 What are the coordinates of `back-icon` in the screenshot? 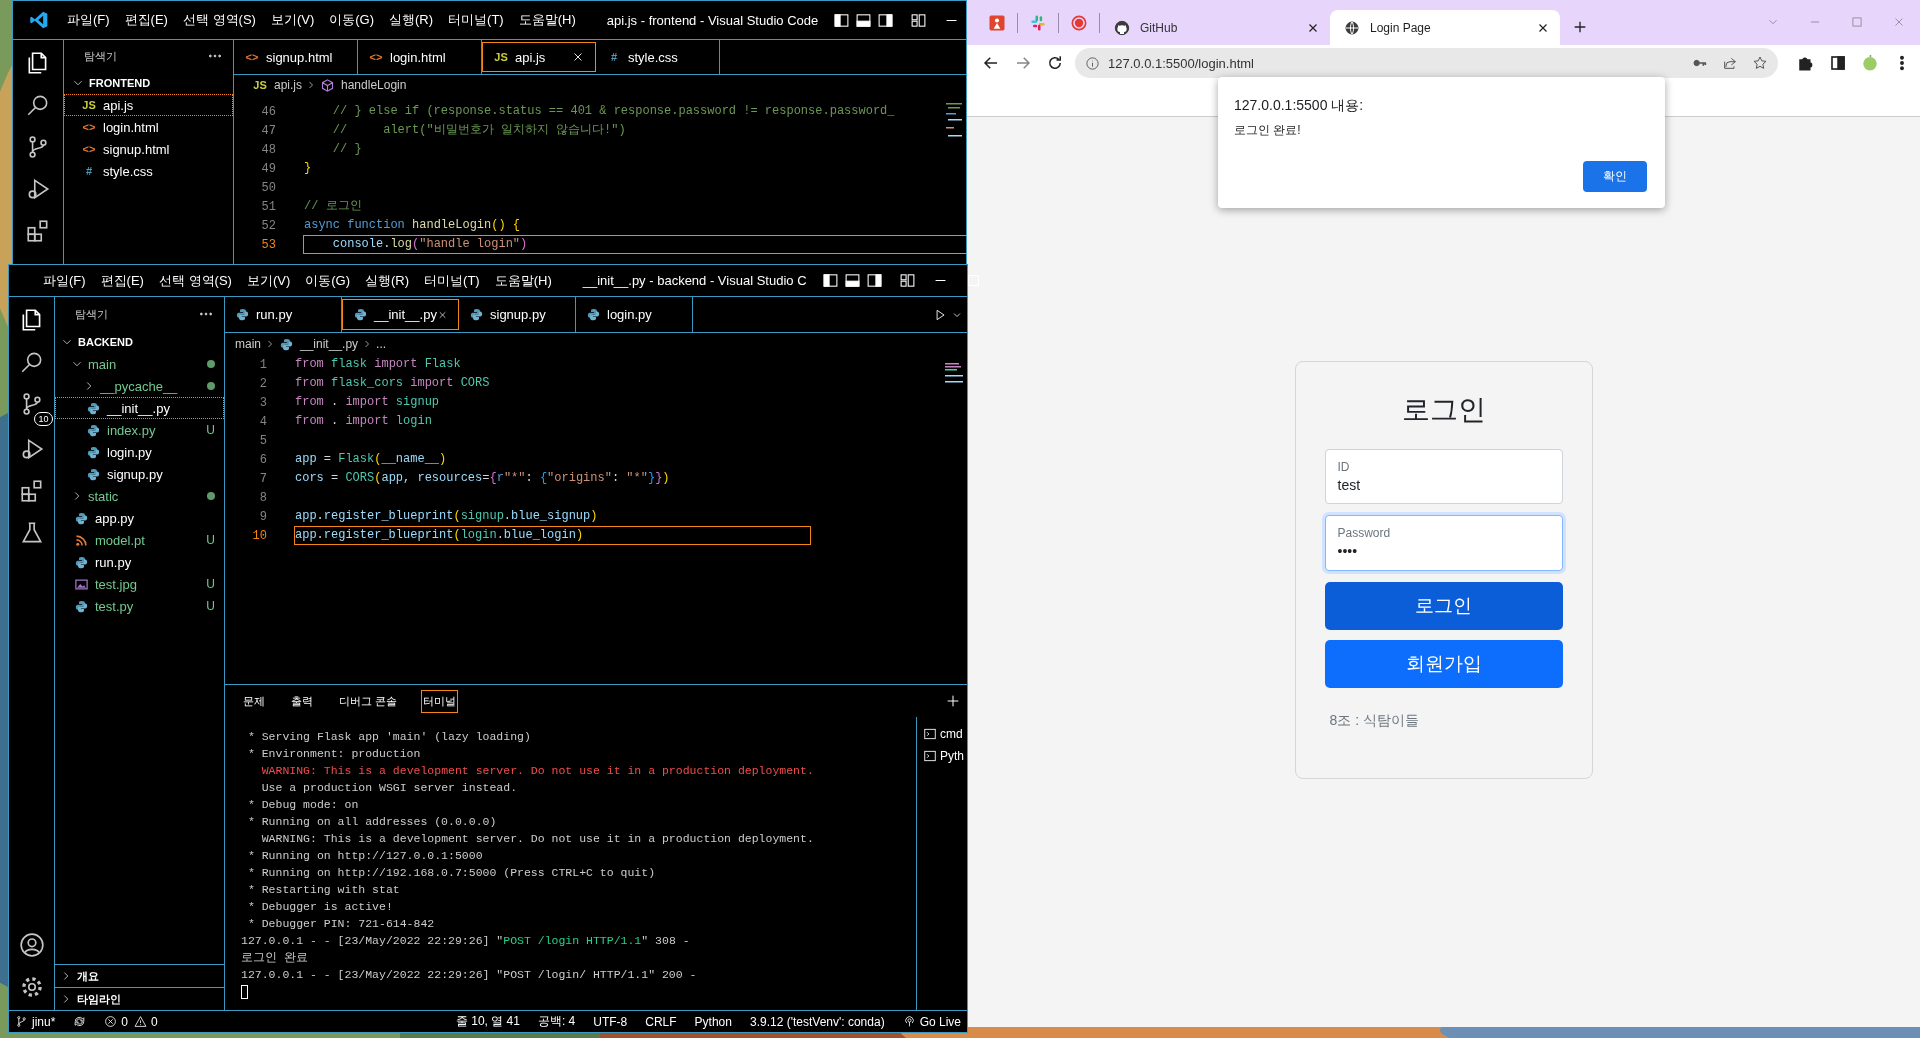 It's located at (991, 63).